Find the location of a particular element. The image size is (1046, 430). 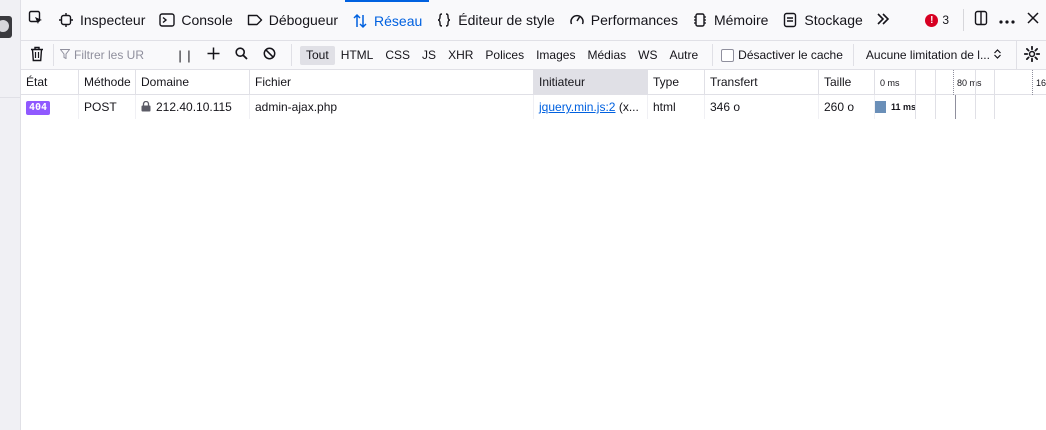

inspector-icon is located at coordinates (66, 20).